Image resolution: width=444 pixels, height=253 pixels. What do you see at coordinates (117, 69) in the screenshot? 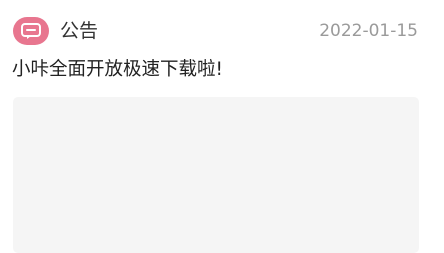
I see `notice-message: 小咔全面开放极速下载啦!` at bounding box center [117, 69].